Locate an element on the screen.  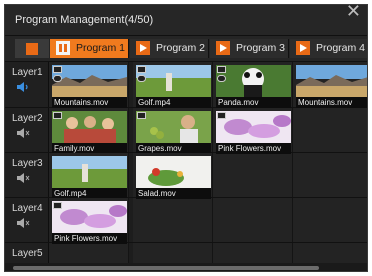
layer-label: Layer2 is located at coordinates (27, 118).